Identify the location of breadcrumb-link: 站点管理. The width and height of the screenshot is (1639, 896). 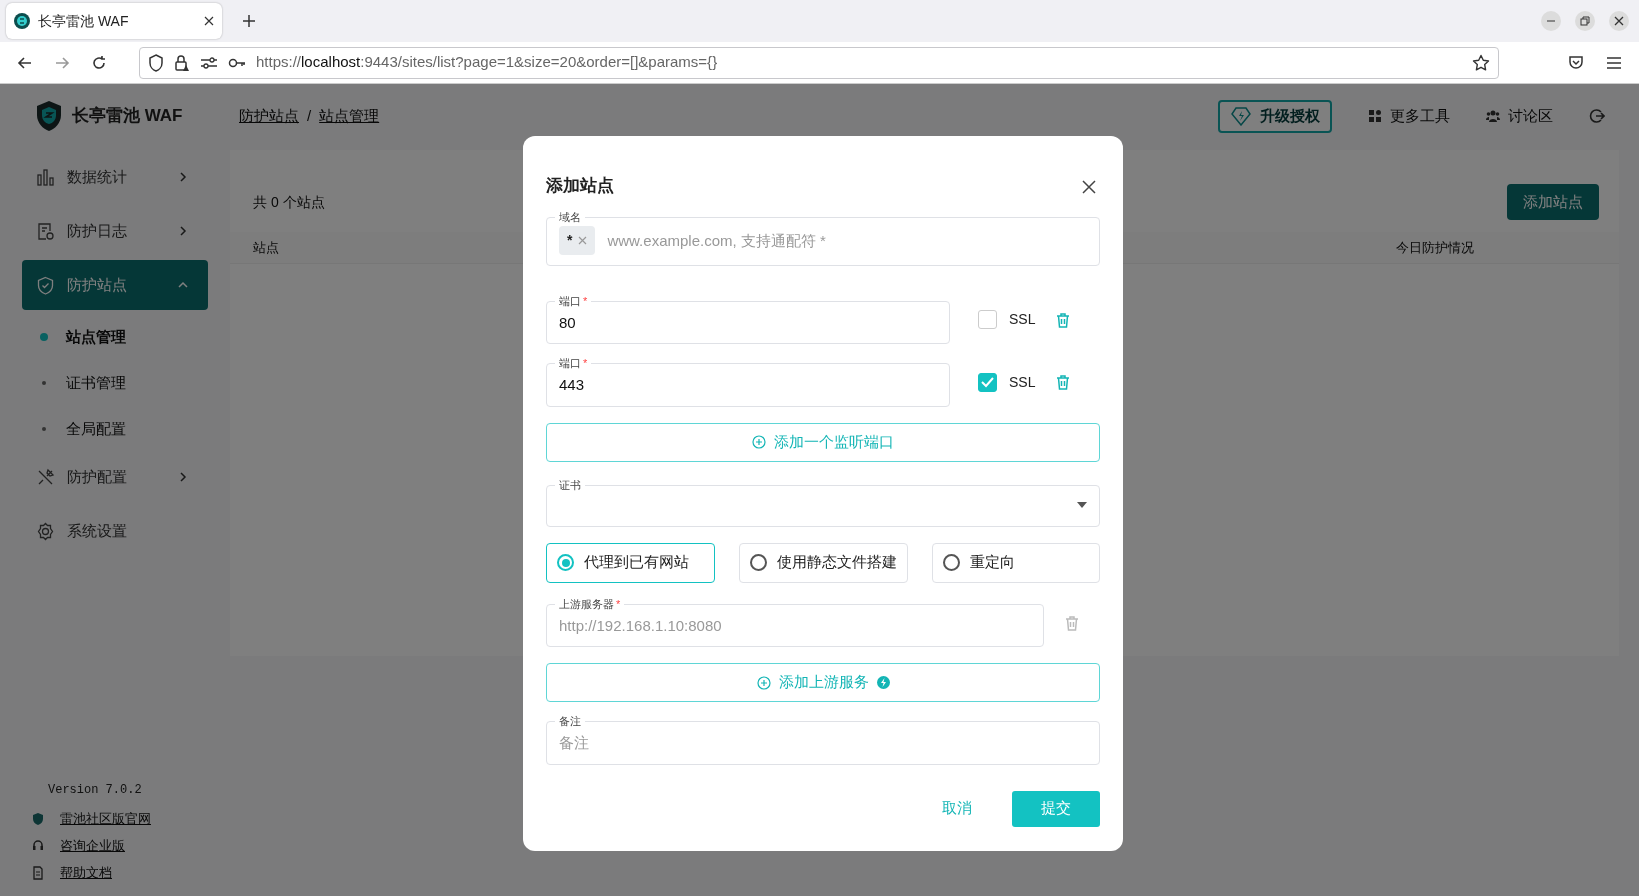
(349, 116).